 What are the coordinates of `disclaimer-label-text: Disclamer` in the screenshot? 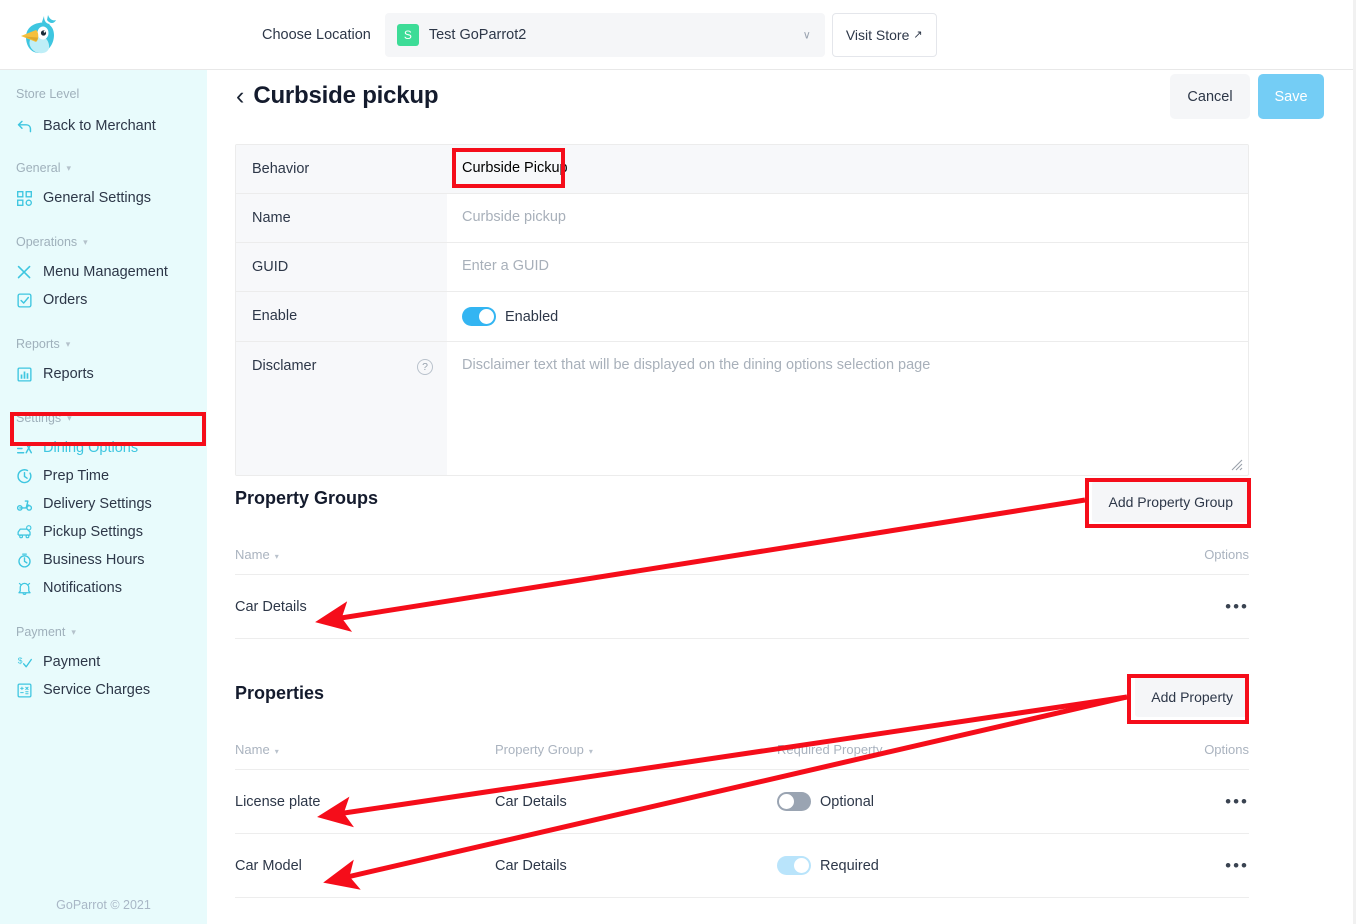 It's located at (284, 366).